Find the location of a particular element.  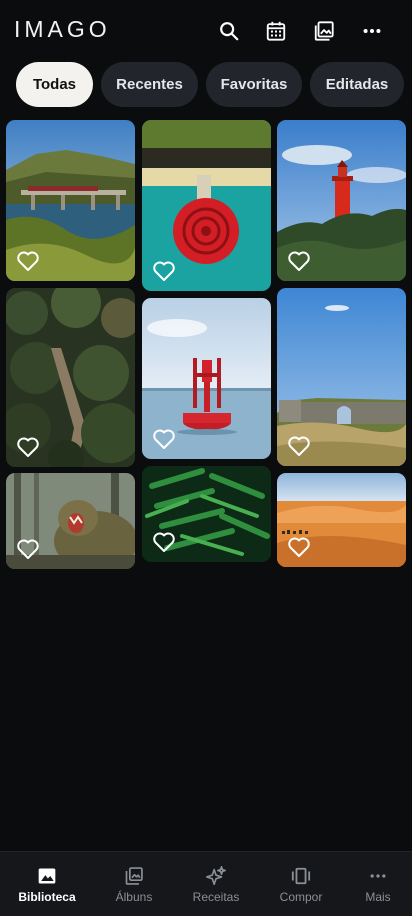

chip-favoritas: Favoritas is located at coordinates (254, 84).